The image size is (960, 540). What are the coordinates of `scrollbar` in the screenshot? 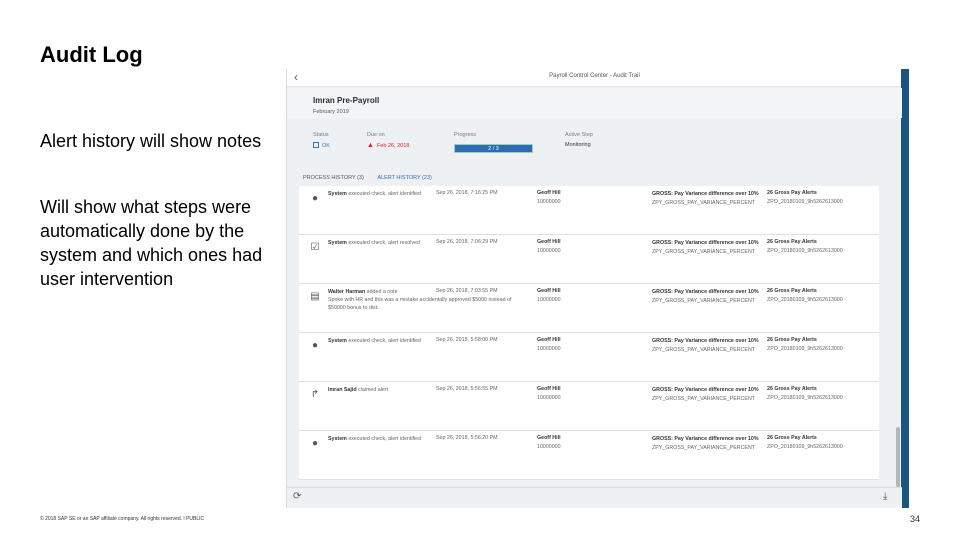 It's located at (898, 457).